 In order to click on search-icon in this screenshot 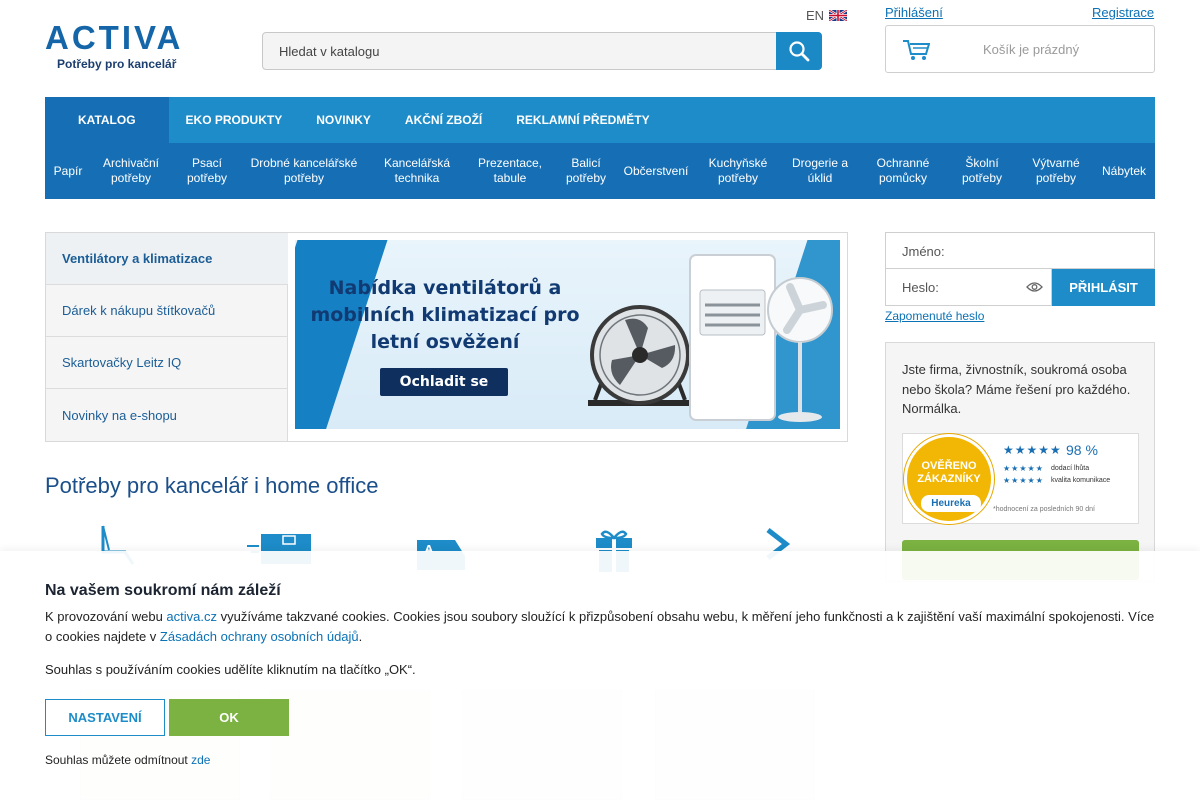, I will do `click(799, 51)`.